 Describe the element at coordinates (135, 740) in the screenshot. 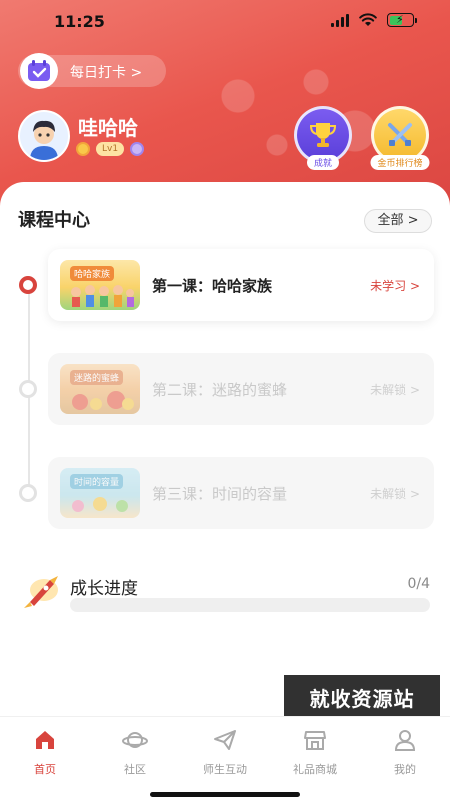

I see `planet-icon` at that location.